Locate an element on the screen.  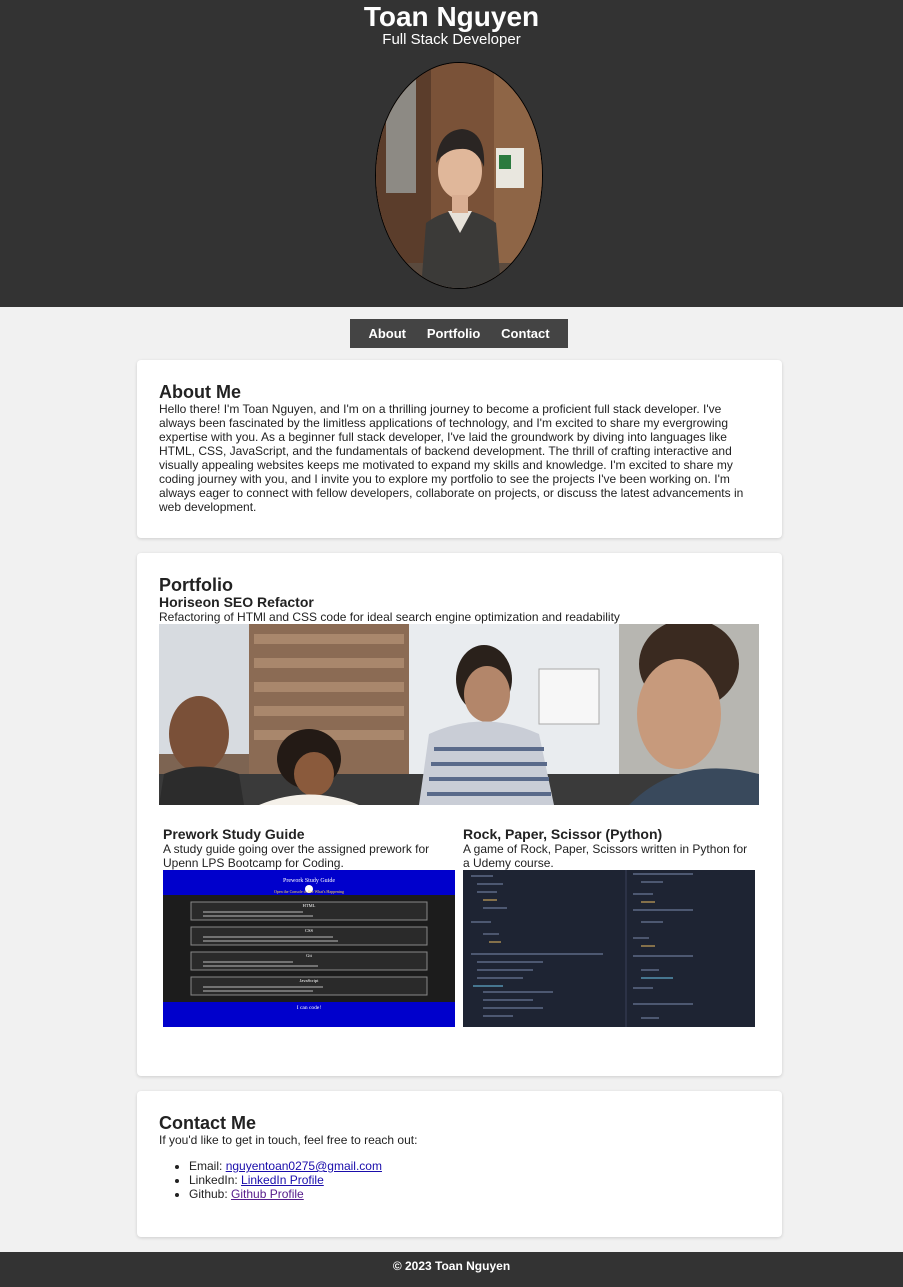
prework-thumb-section-html: HTML is located at coordinates (309, 905).